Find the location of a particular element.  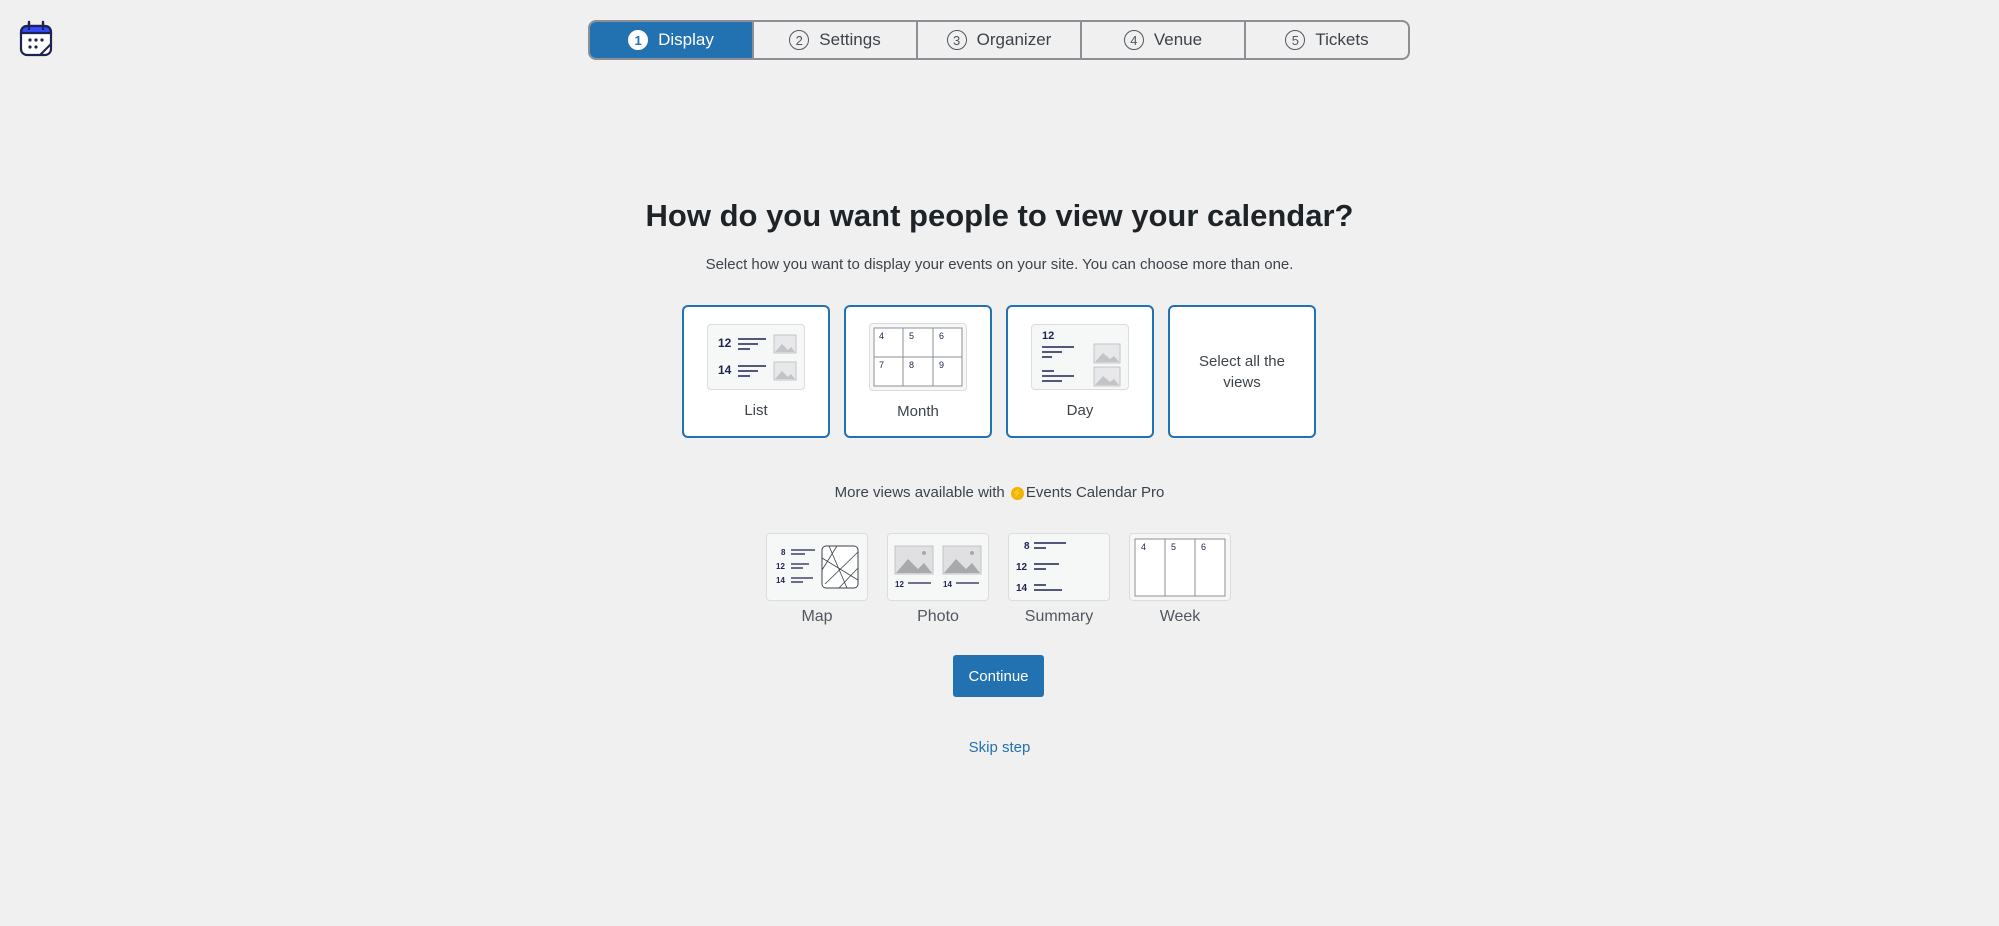

view-option-list: 12 14 List is located at coordinates (756, 371).